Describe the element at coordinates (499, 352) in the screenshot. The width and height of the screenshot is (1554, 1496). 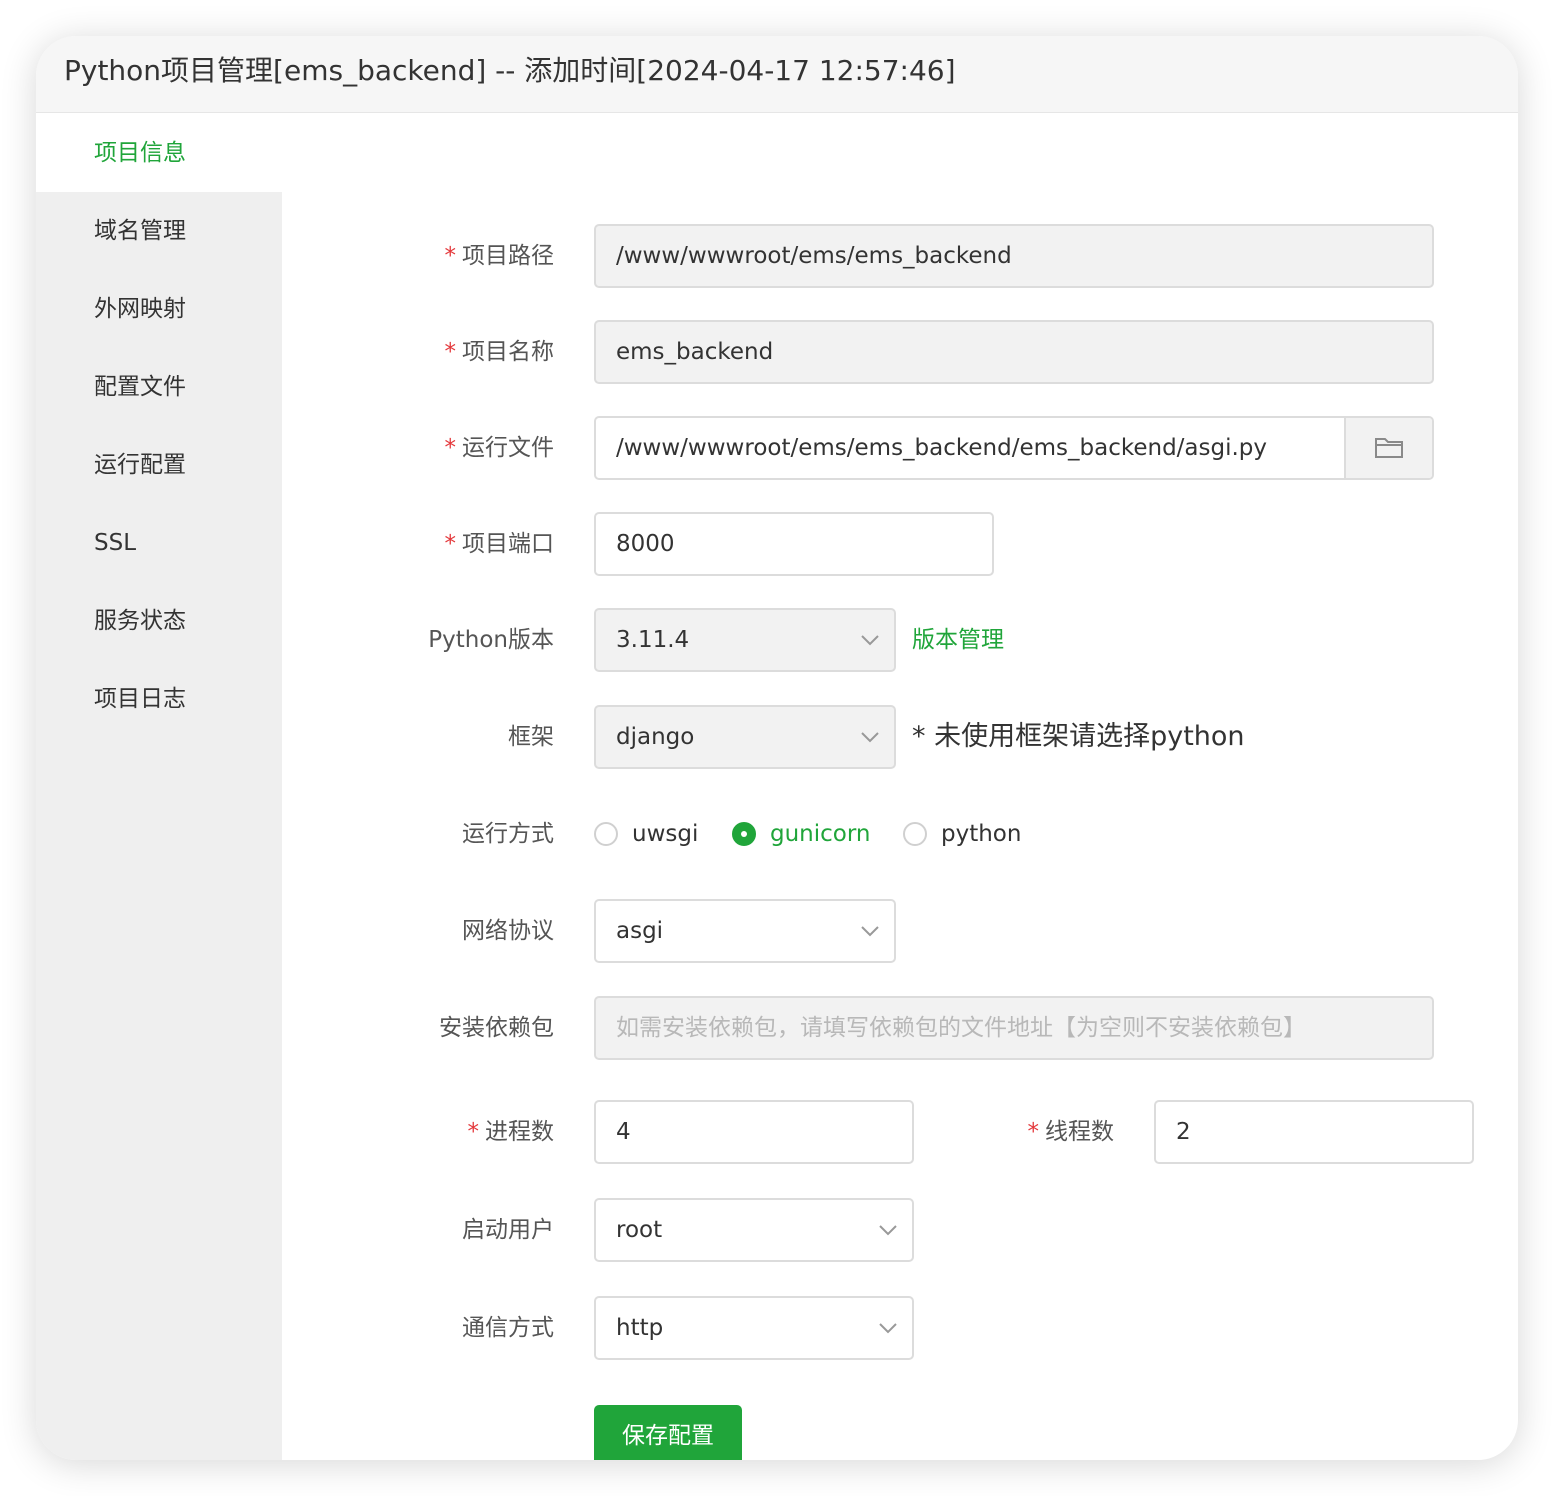
I see `project-name-label: * 项目名称` at that location.